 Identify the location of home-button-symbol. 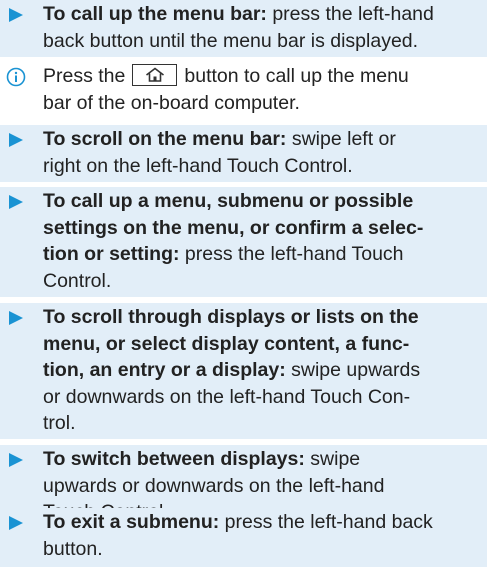
(155, 74).